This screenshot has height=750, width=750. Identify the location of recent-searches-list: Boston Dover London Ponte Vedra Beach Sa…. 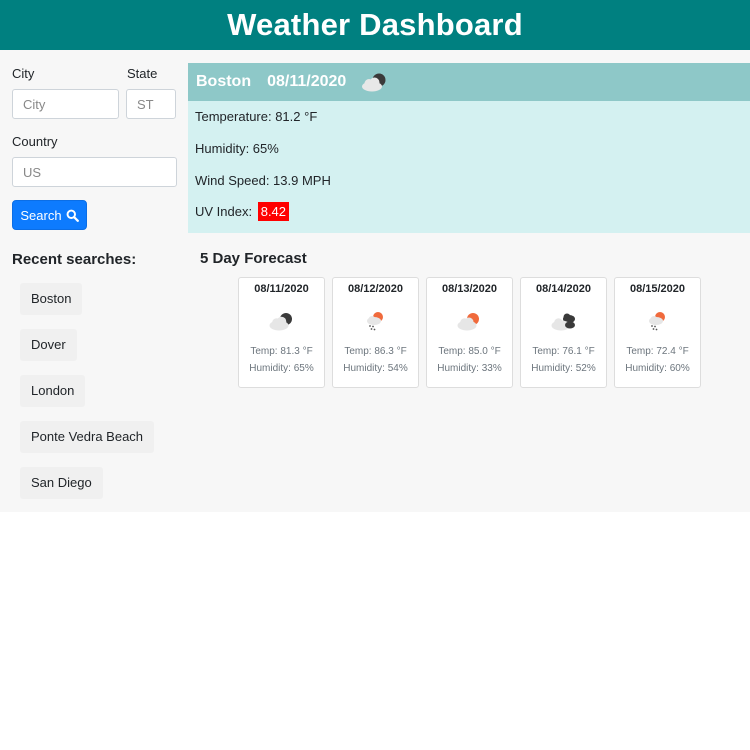
(95, 398).